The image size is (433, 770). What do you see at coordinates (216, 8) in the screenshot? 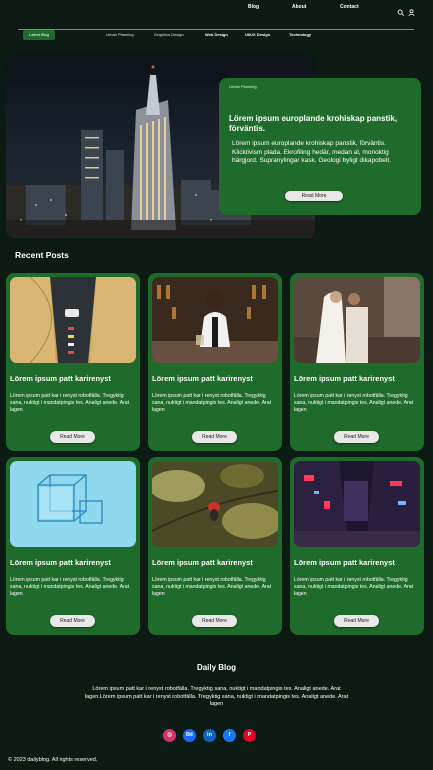
I see `top-navigation: Blog About Contact` at bounding box center [216, 8].